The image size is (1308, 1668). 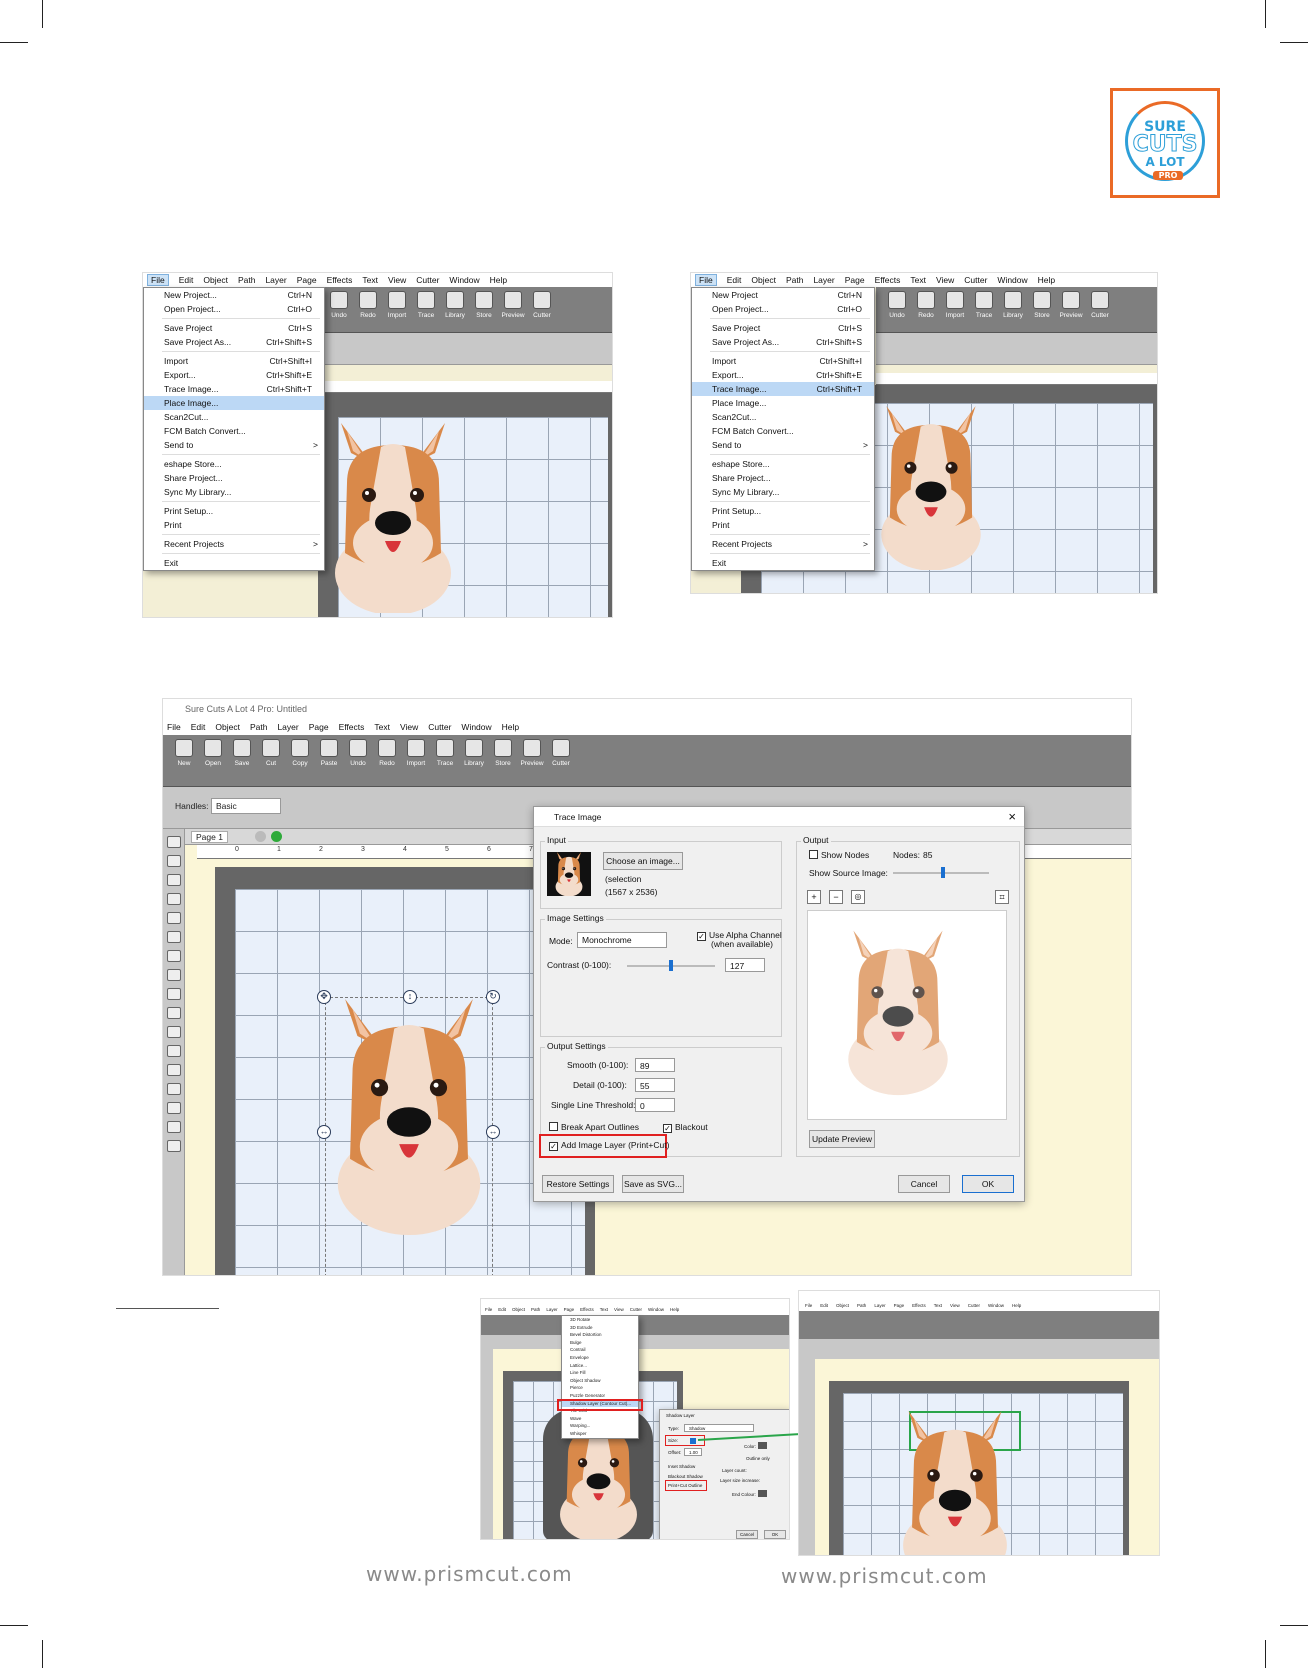 I want to click on effects-menu-item: Bevel Distortion, so click(x=600, y=1335).